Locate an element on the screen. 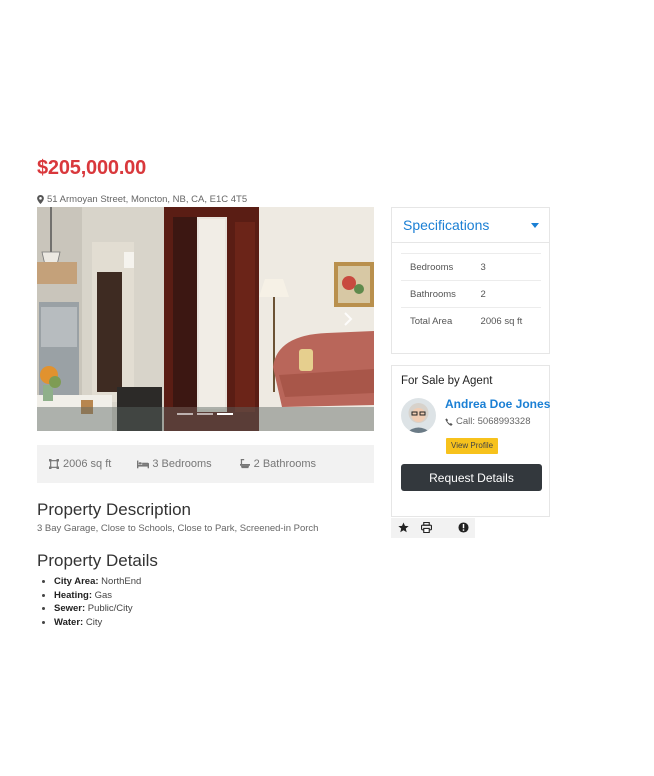 The width and height of the screenshot is (654, 776). map-marker-icon is located at coordinates (40, 199).